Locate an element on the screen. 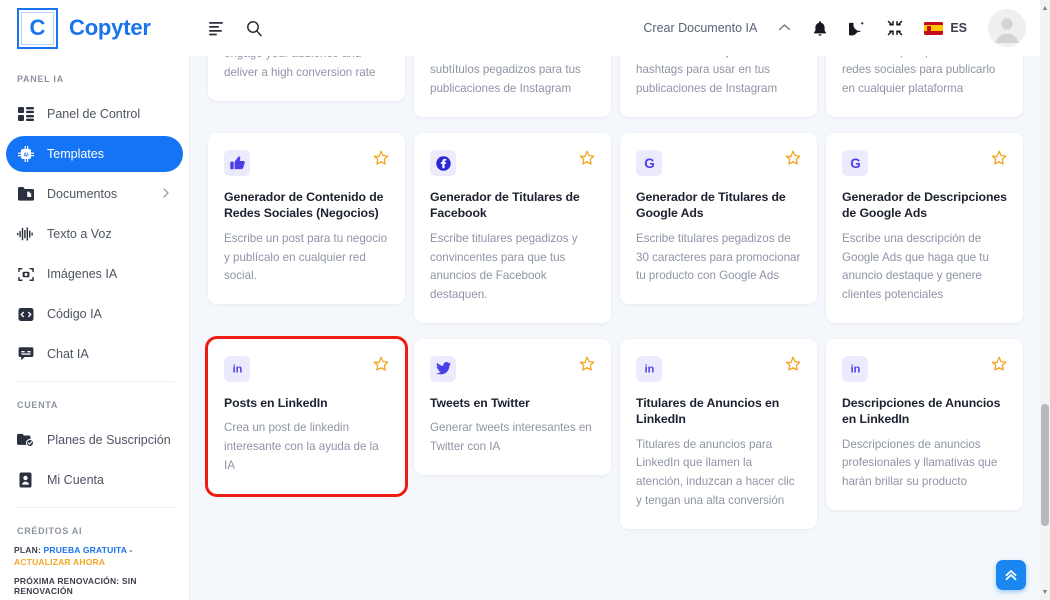  brand-logo: C Copyter is located at coordinates (95, 28).